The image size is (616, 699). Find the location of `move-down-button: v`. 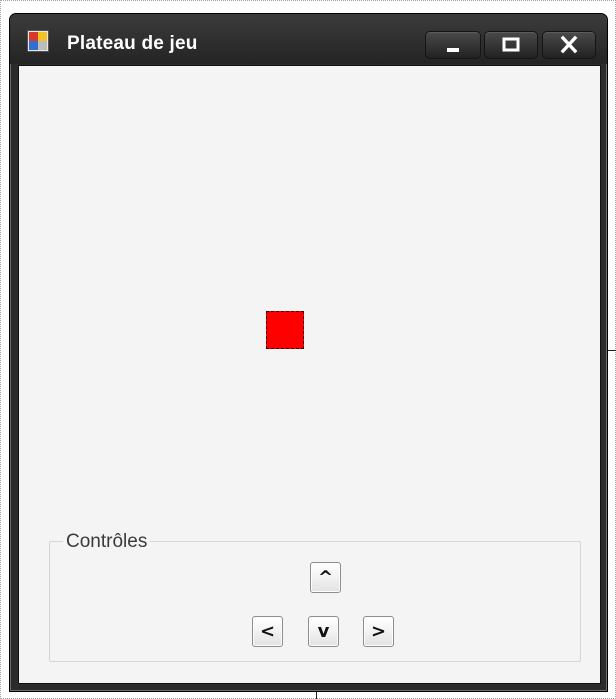

move-down-button: v is located at coordinates (323, 631).